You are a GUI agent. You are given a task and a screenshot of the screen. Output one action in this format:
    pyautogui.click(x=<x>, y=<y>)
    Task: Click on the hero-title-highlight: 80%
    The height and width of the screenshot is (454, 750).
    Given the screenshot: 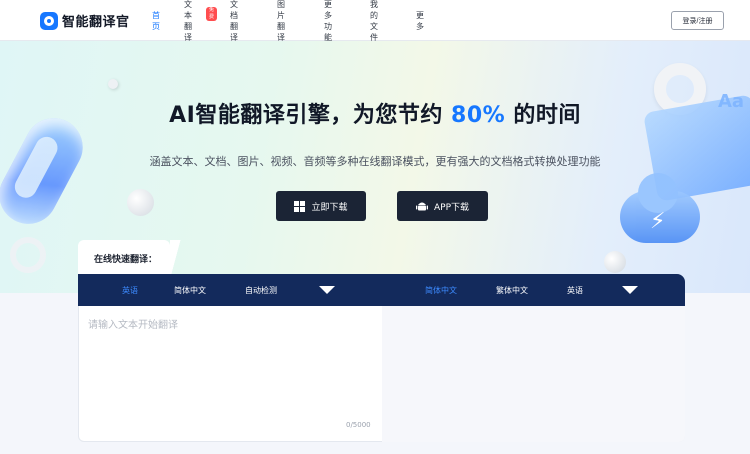 What is the action you would take?
    pyautogui.click(x=478, y=115)
    